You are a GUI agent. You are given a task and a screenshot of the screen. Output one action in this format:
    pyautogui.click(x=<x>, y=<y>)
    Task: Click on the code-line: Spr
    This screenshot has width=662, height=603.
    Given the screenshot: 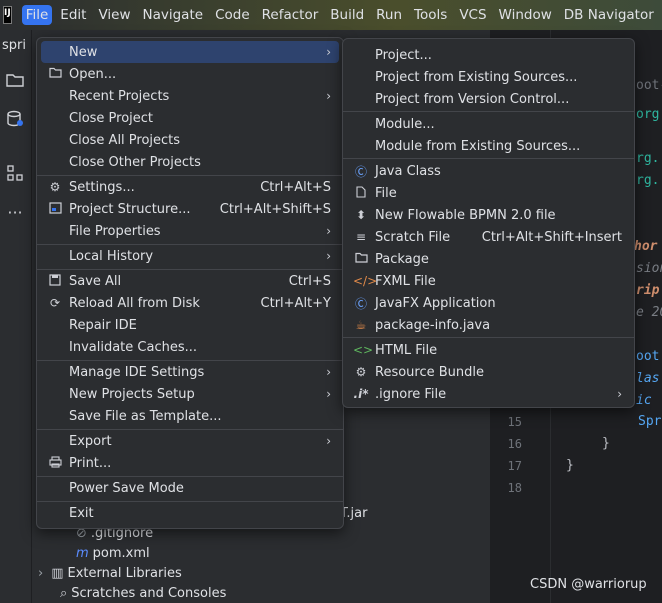 What is the action you would take?
    pyautogui.click(x=649, y=421)
    